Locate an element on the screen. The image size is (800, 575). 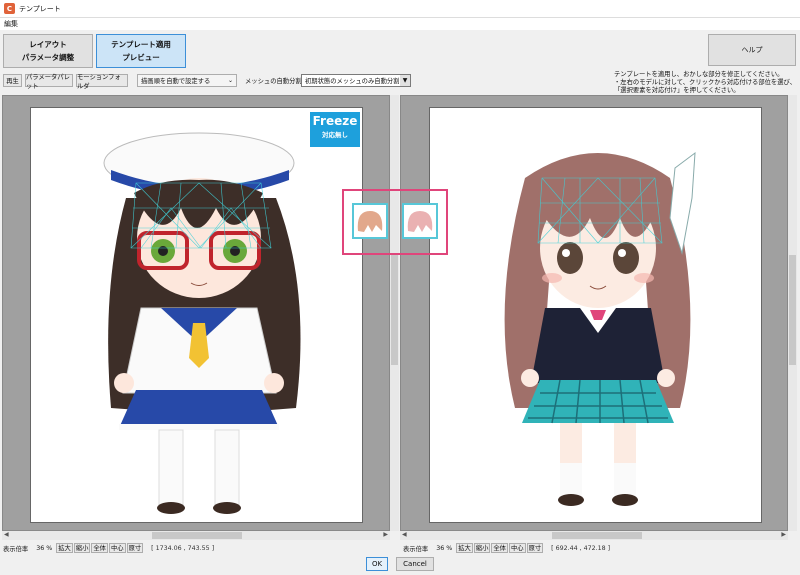
mesh-split-label: メッシュの自動分割 is located at coordinates (273, 81).